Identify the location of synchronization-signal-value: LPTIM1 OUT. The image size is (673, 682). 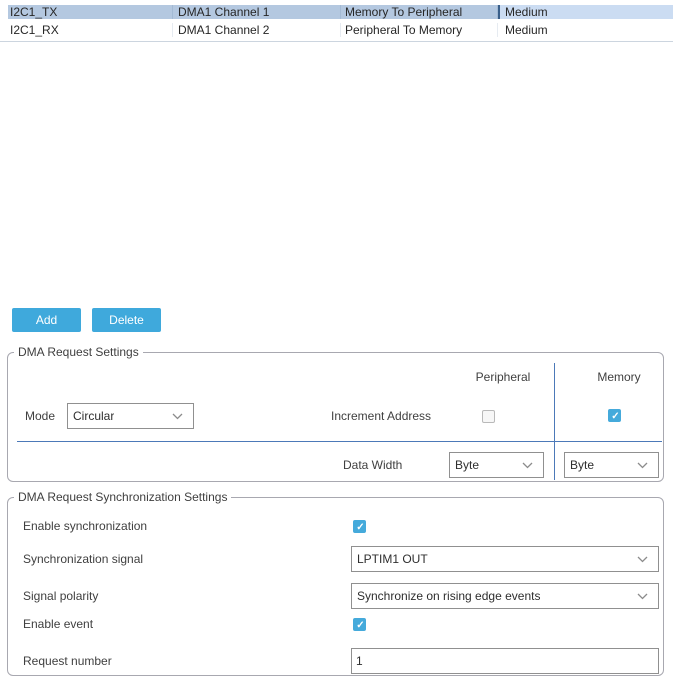
(392, 559).